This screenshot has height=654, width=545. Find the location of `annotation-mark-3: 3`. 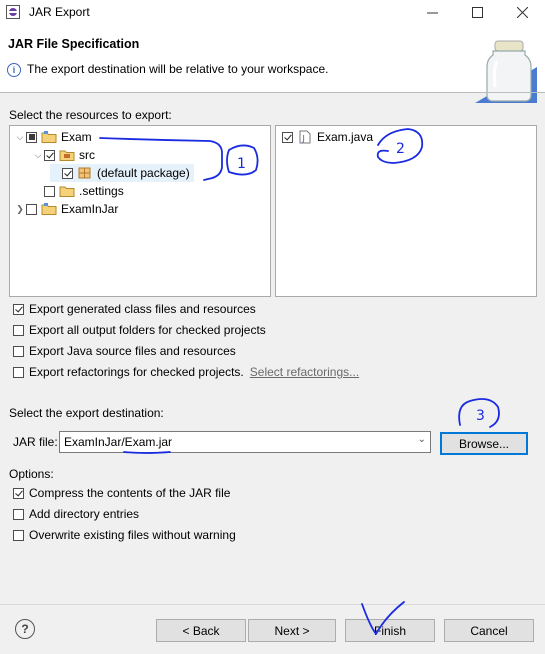

annotation-mark-3: 3 is located at coordinates (480, 416).